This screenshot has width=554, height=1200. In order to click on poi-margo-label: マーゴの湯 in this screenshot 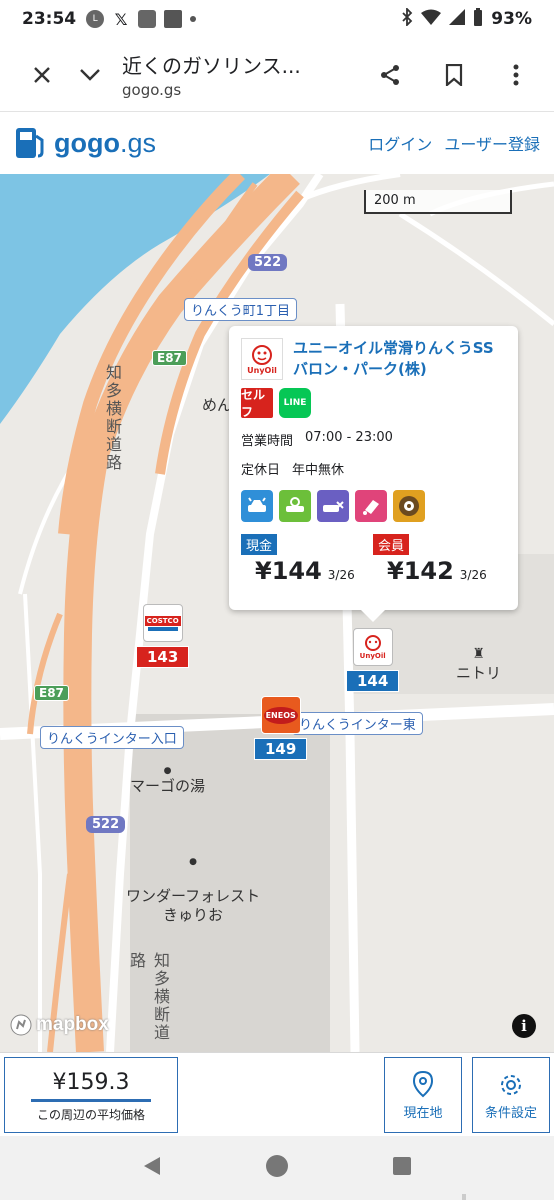, I will do `click(168, 786)`.